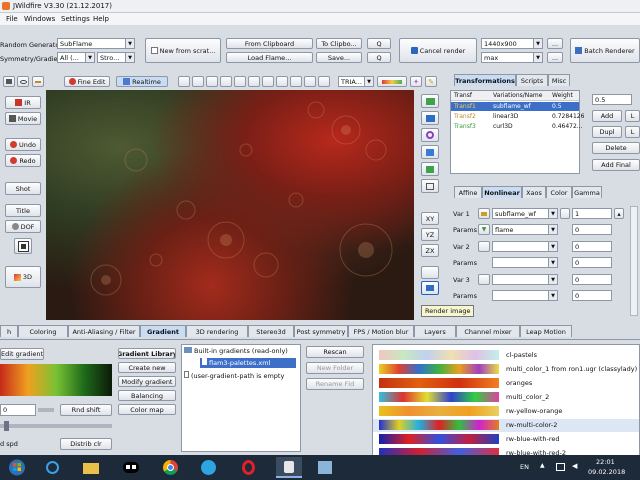 The width and height of the screenshot is (640, 480). I want to click on create-new-button: Create new, so click(147, 367).